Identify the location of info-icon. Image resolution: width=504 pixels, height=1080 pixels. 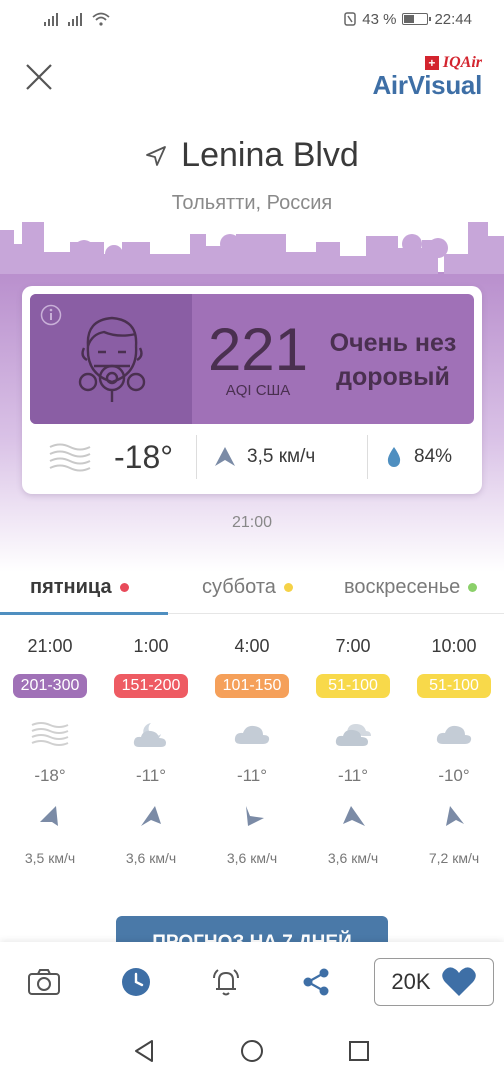
(51, 315).